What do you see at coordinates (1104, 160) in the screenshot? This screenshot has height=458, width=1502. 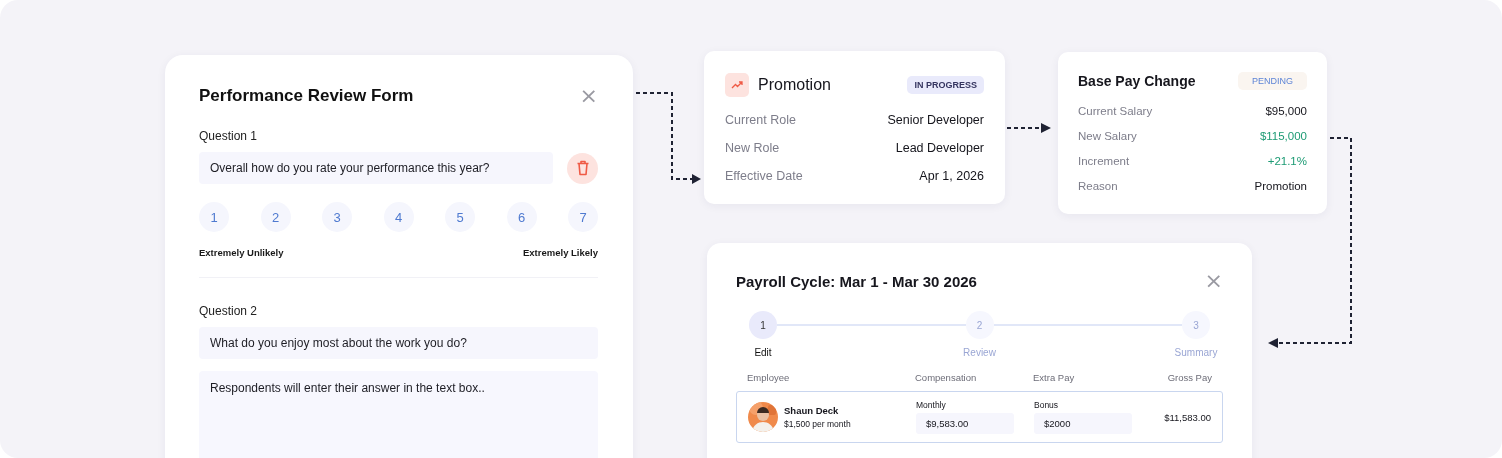 I see `field-label: Increment` at bounding box center [1104, 160].